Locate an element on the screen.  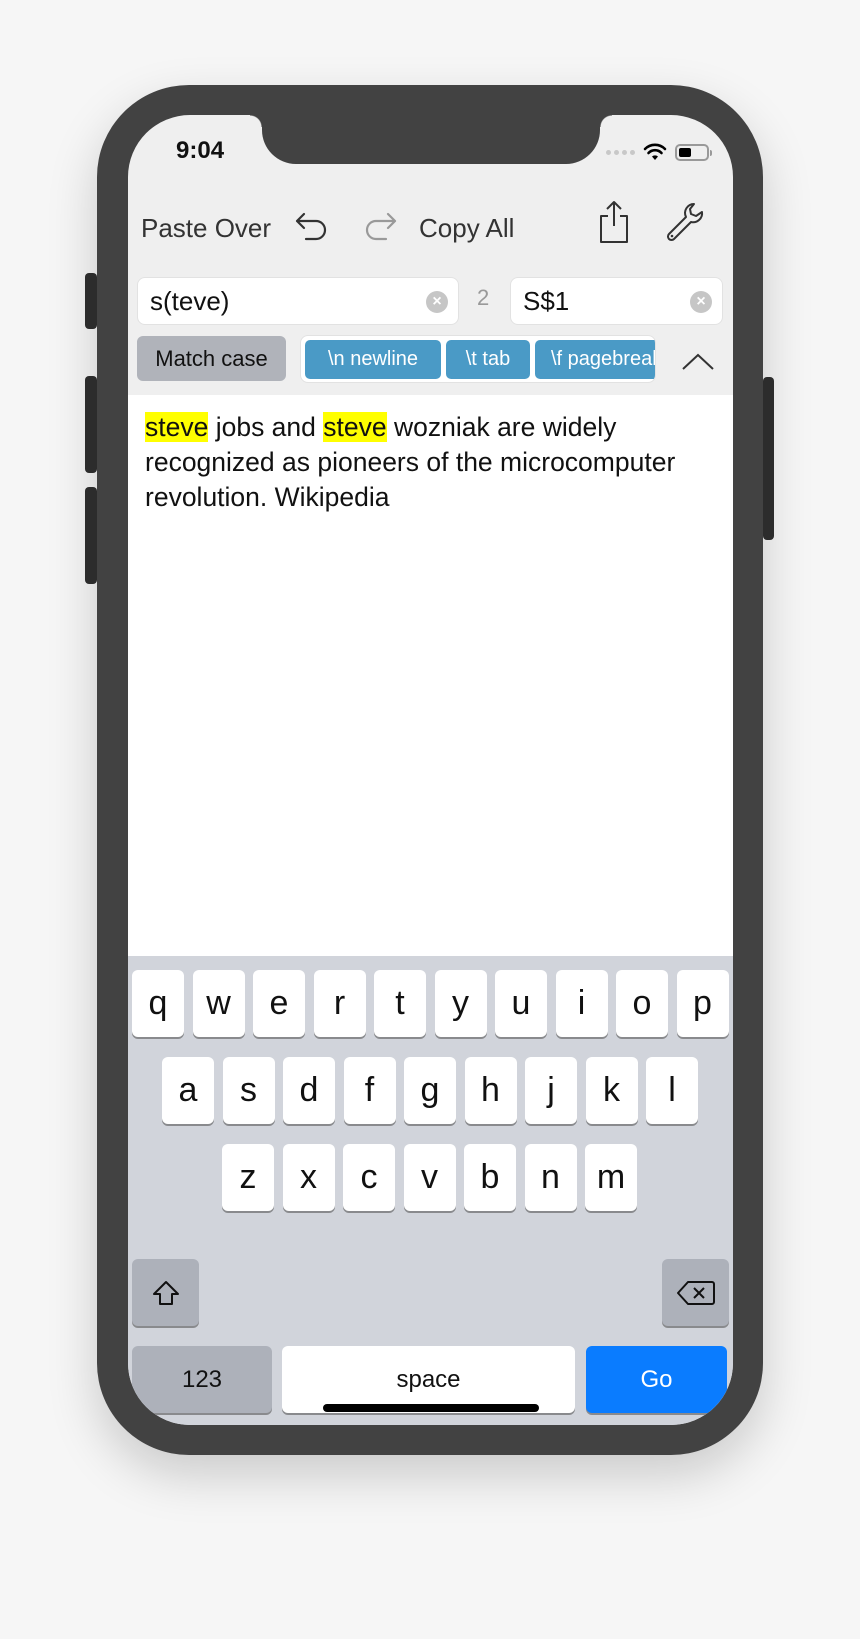
key-x: x is located at coordinates (308, 1177).